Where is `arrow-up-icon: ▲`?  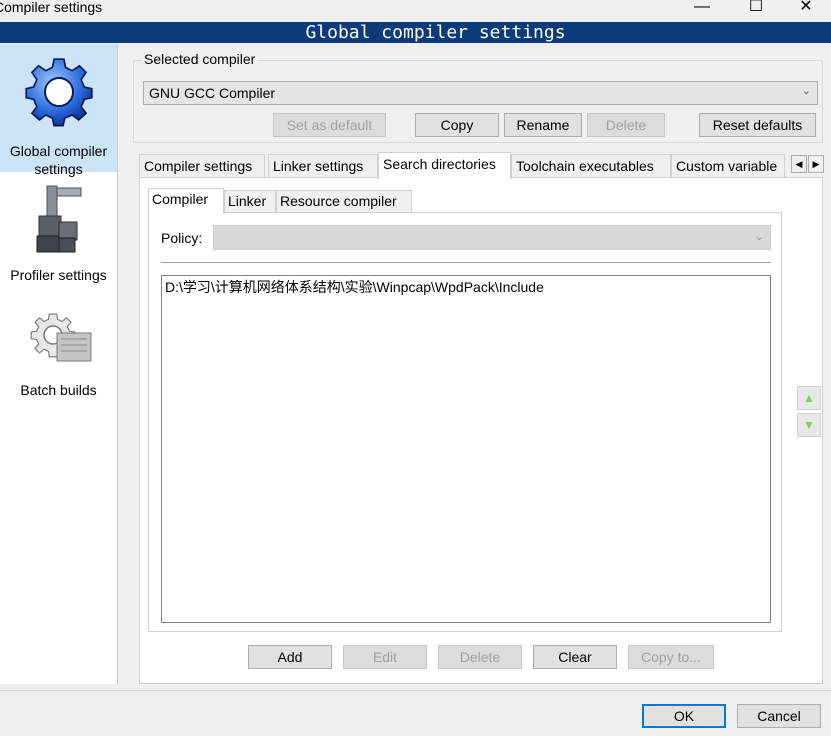 arrow-up-icon: ▲ is located at coordinates (809, 398).